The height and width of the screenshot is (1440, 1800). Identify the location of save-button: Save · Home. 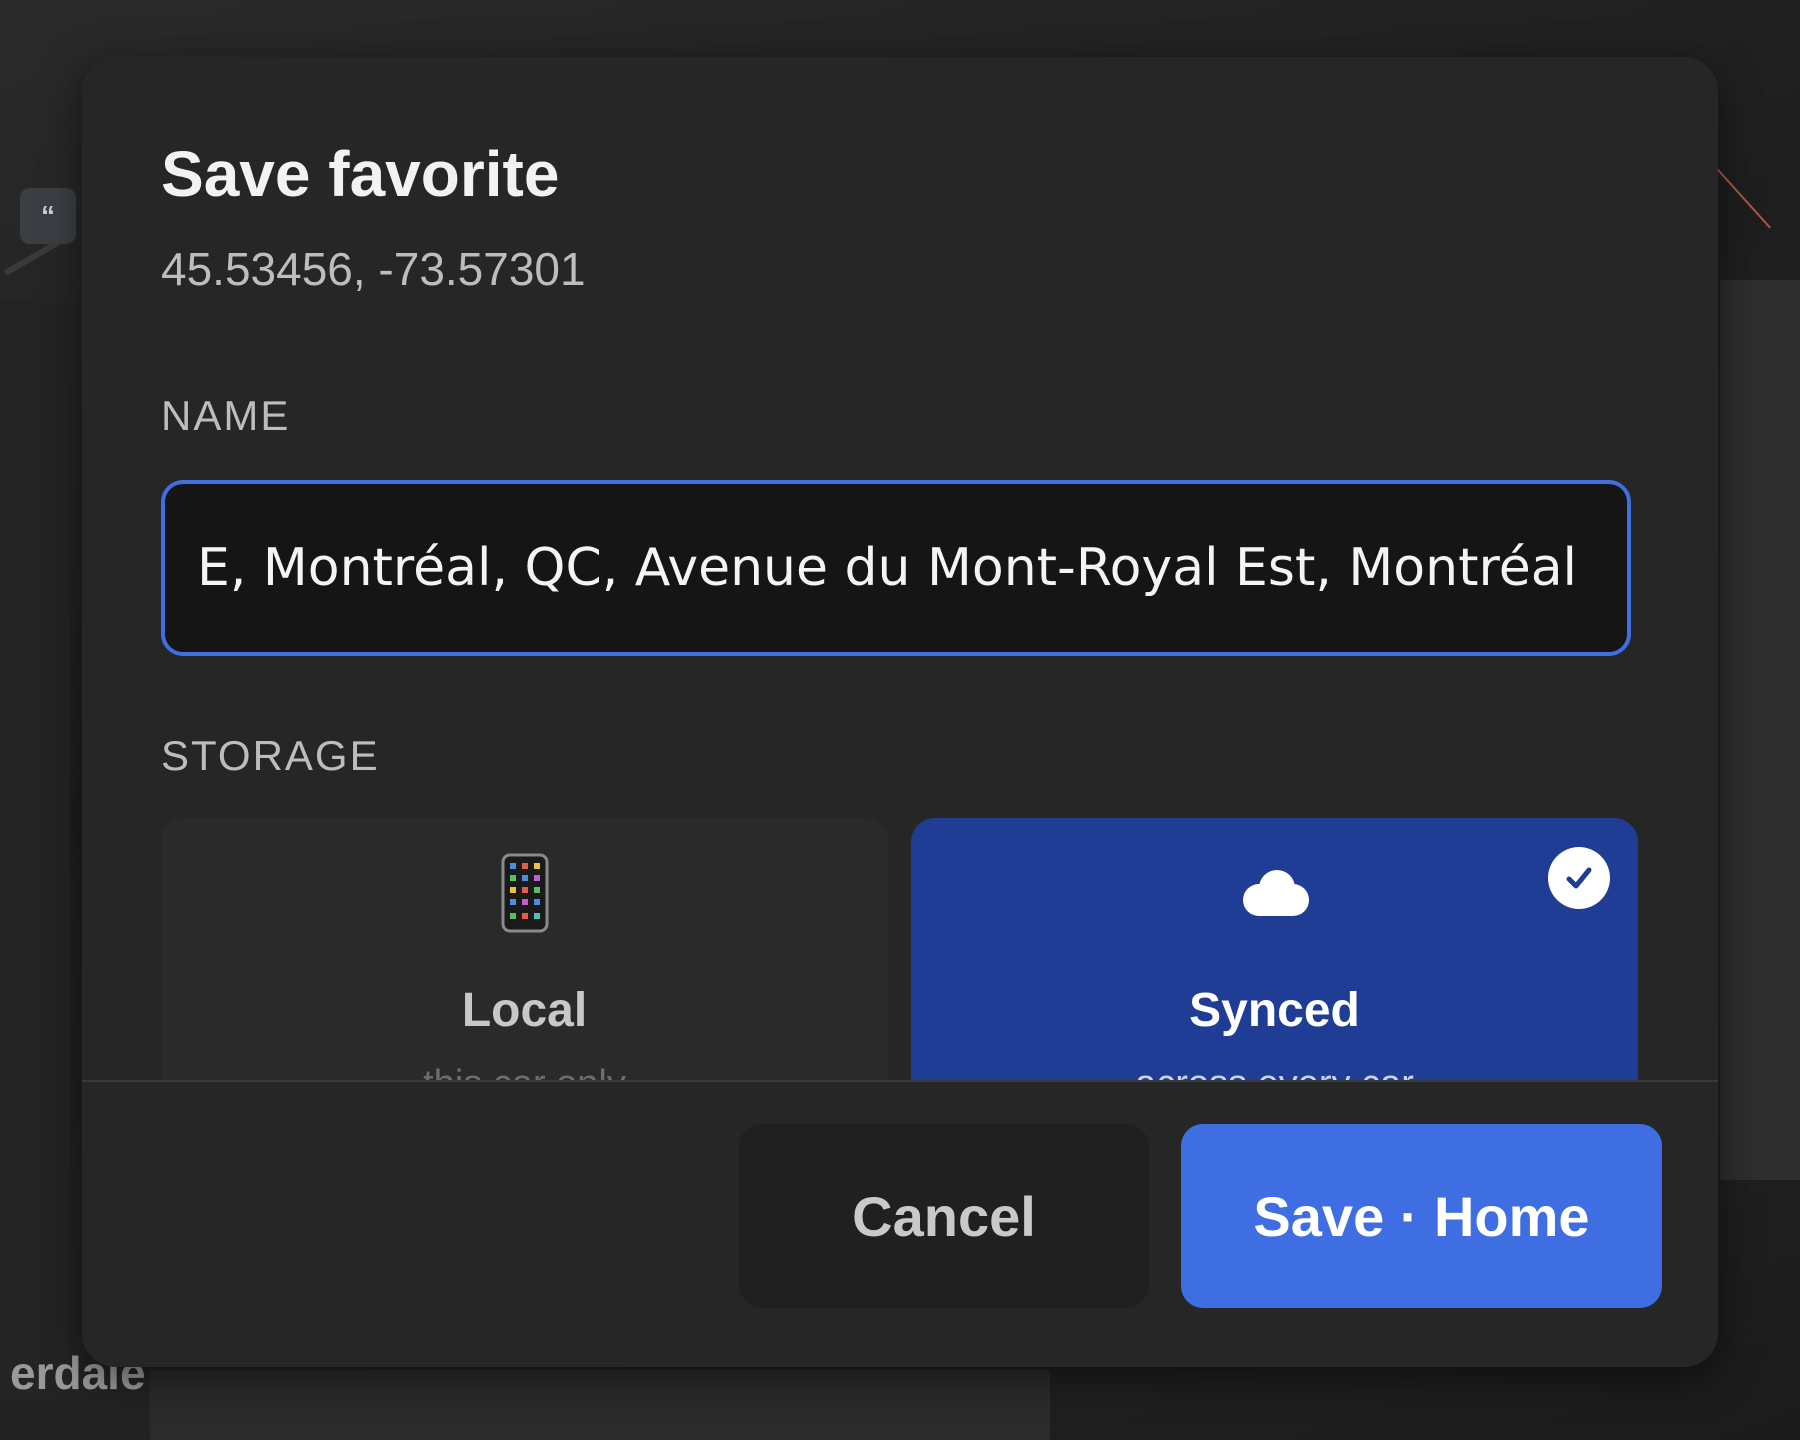
(1421, 1216).